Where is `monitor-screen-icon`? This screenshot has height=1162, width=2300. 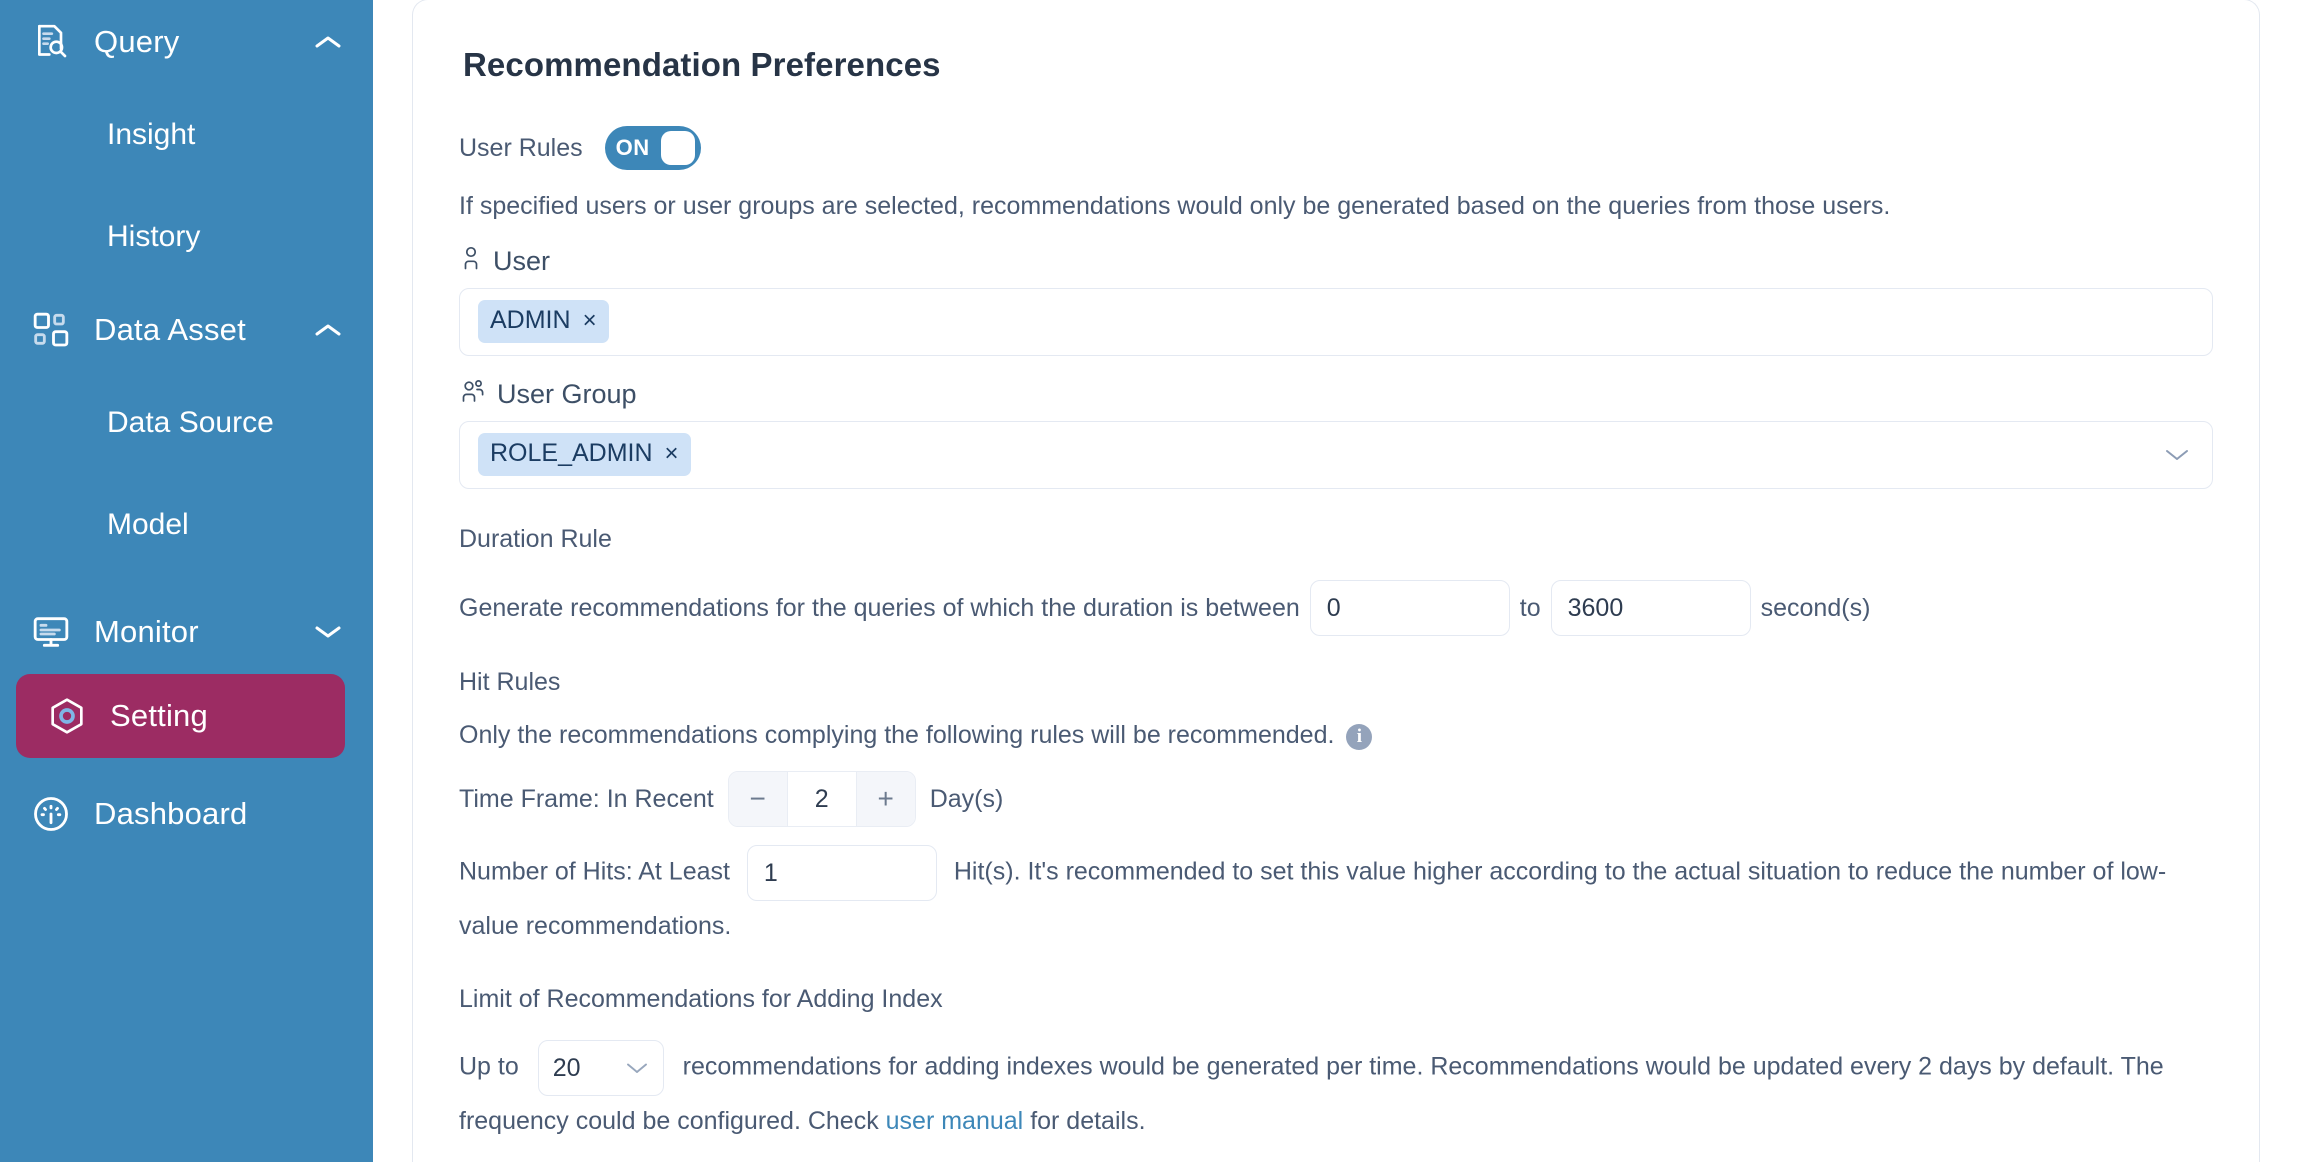
monitor-screen-icon is located at coordinates (51, 632).